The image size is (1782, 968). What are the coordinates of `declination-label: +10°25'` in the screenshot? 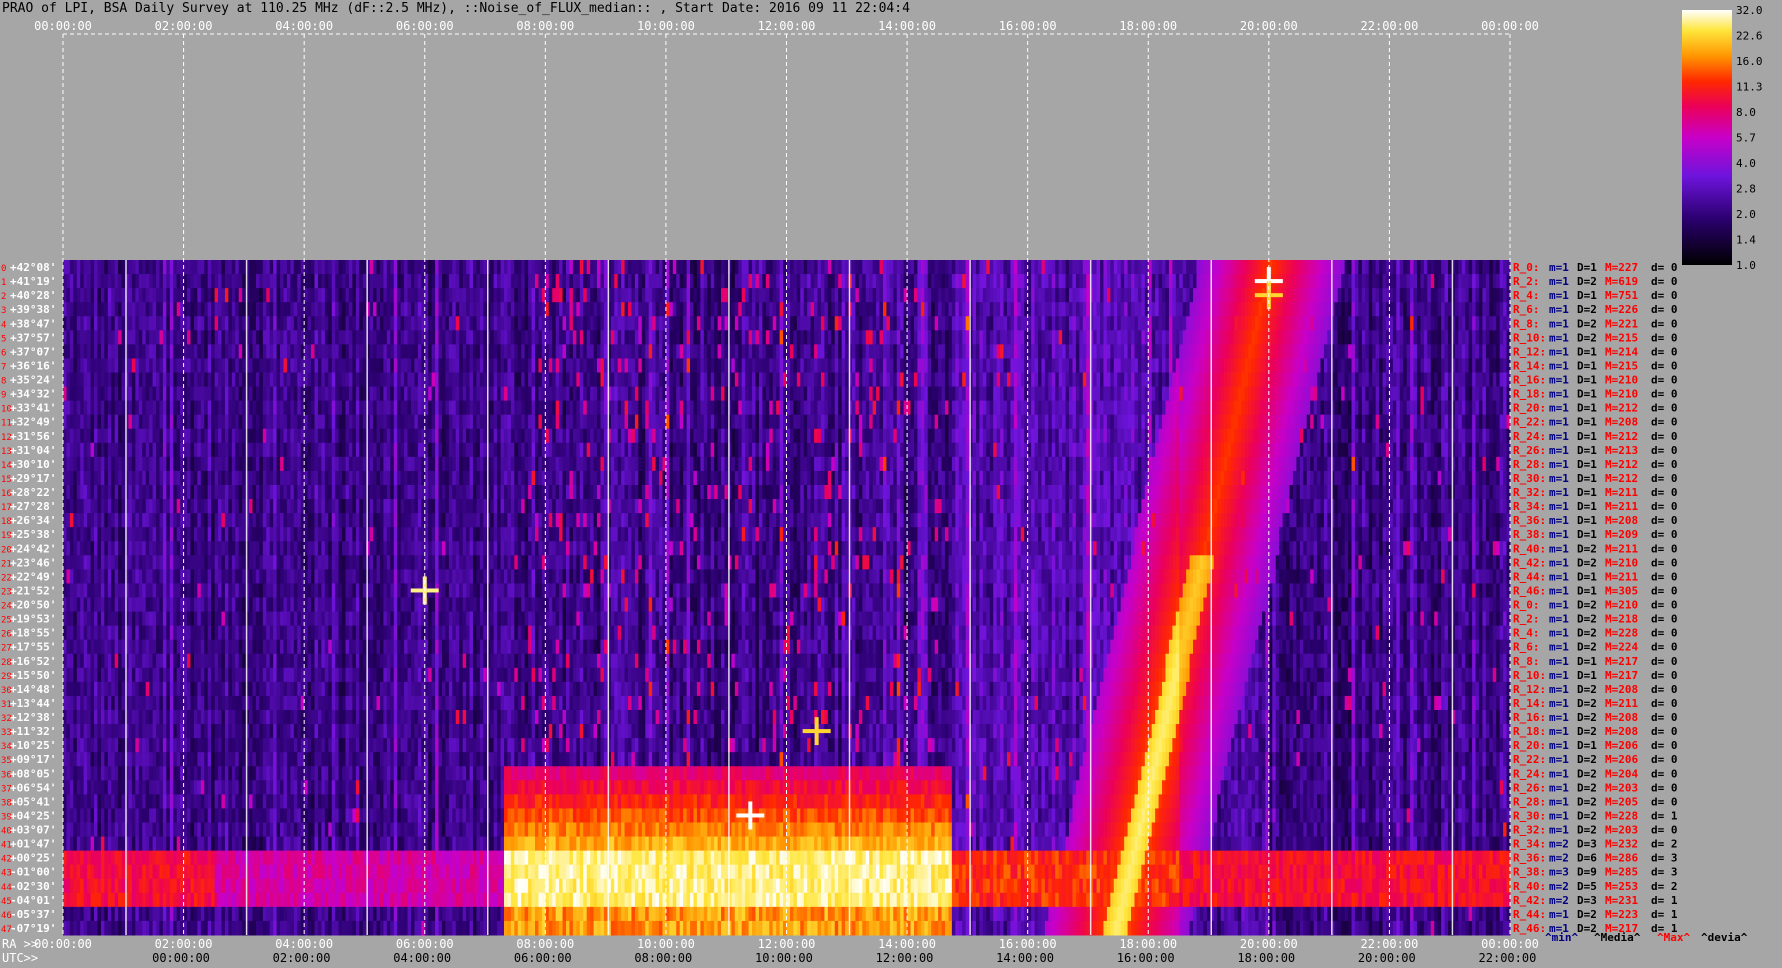 It's located at (33, 745).